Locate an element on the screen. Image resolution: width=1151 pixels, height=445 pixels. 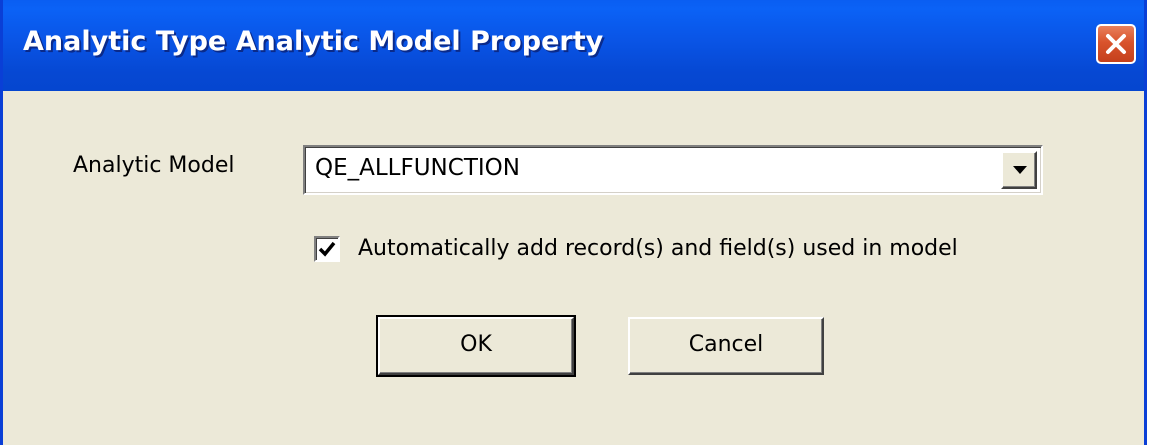
cancel-button: Cancel is located at coordinates (726, 346).